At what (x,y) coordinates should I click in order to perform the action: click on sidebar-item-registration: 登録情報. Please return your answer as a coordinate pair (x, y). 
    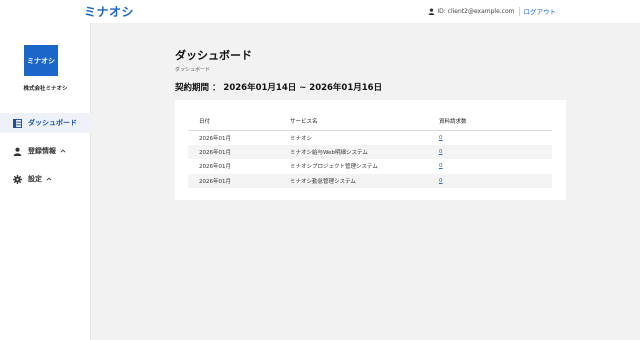
    Looking at the image, I should click on (45, 151).